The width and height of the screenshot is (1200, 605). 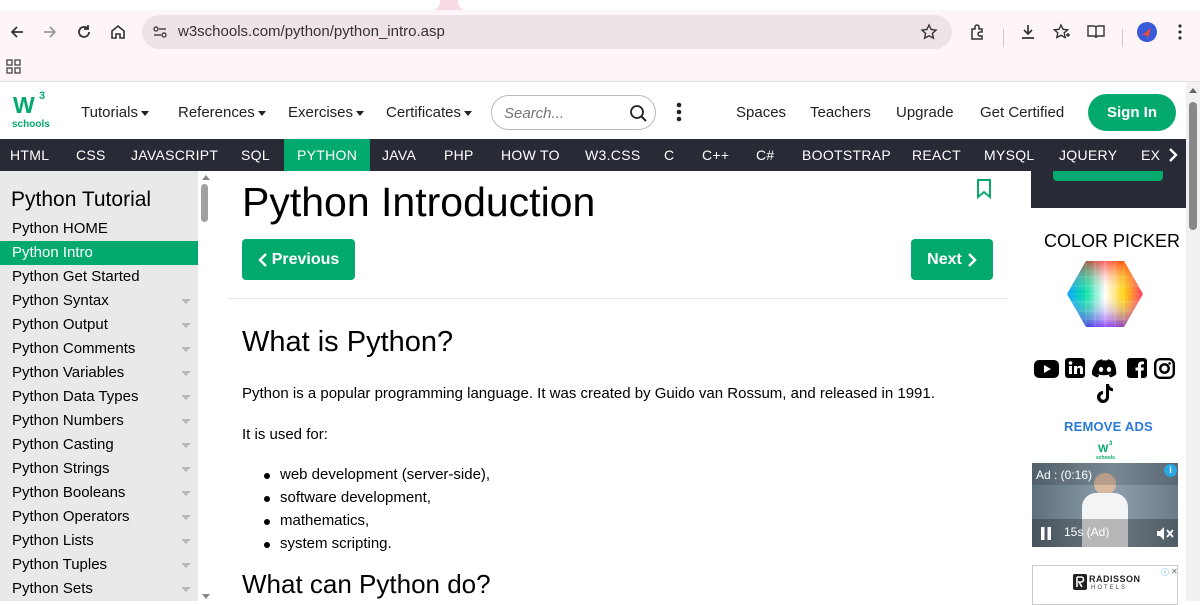 What do you see at coordinates (612, 155) in the screenshot?
I see `topnav-w3css: W3.CSS` at bounding box center [612, 155].